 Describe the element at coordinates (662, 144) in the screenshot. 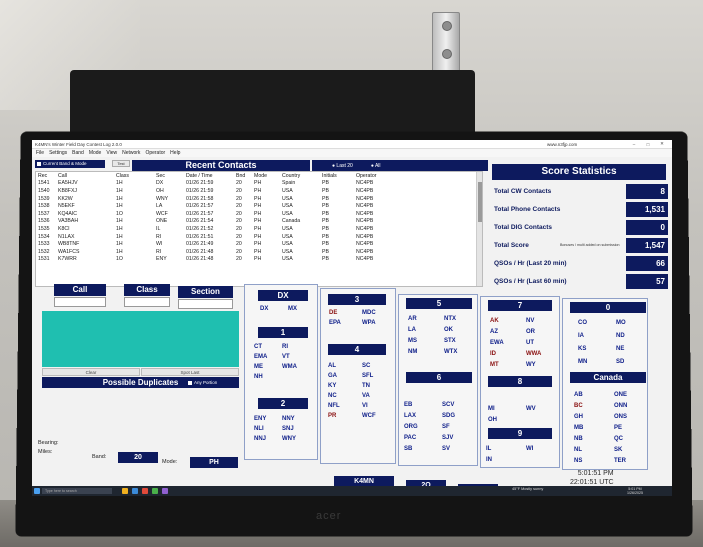

I see `close-icon: ✕` at that location.